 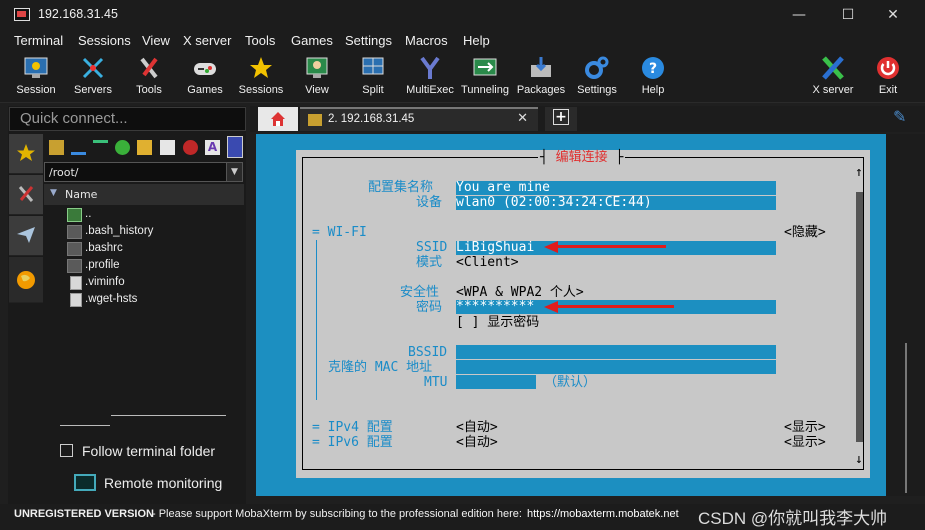 What do you see at coordinates (122, 147) in the screenshot?
I see `refresh-icon` at bounding box center [122, 147].